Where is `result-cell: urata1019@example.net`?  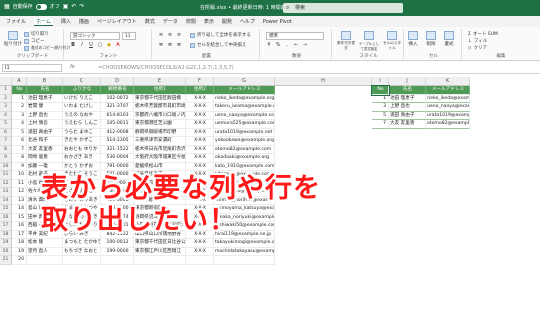
result-cell: urata1019@example.net is located at coordinates (448, 115).